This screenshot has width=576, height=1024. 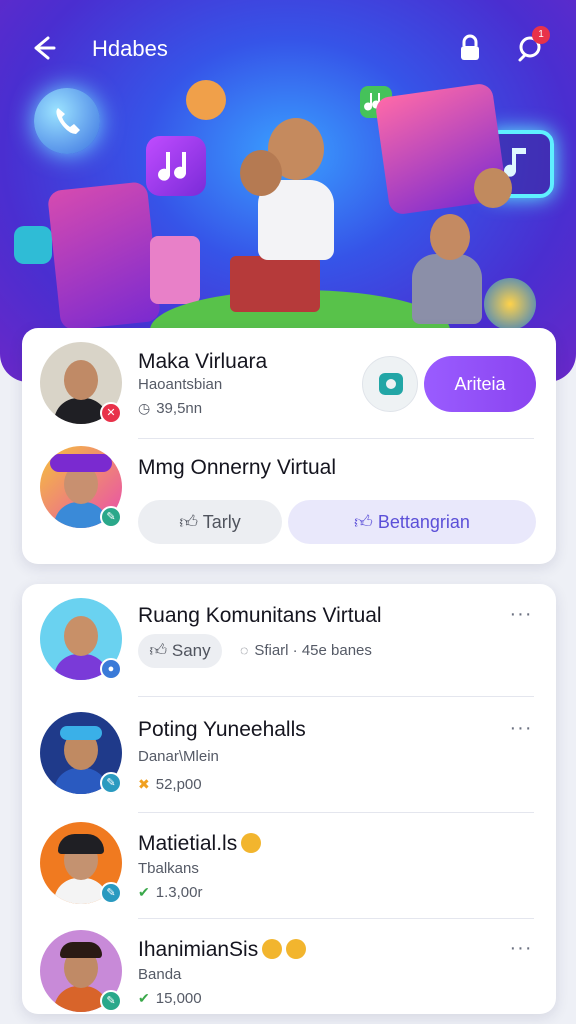 What do you see at coordinates (222, 729) in the screenshot?
I see `list-item-name: Poting Yuneehalls` at bounding box center [222, 729].